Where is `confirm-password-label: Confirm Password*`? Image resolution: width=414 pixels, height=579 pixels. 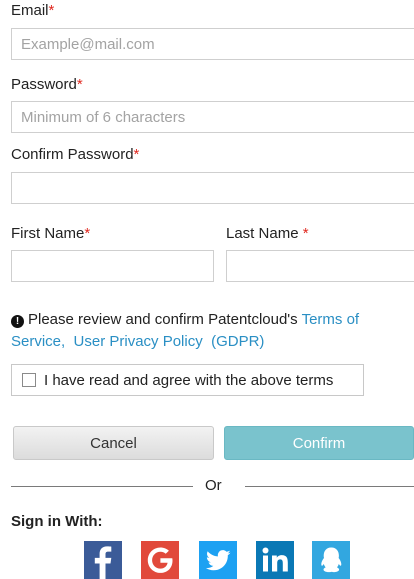
confirm-password-label: Confirm Password* is located at coordinates (75, 154).